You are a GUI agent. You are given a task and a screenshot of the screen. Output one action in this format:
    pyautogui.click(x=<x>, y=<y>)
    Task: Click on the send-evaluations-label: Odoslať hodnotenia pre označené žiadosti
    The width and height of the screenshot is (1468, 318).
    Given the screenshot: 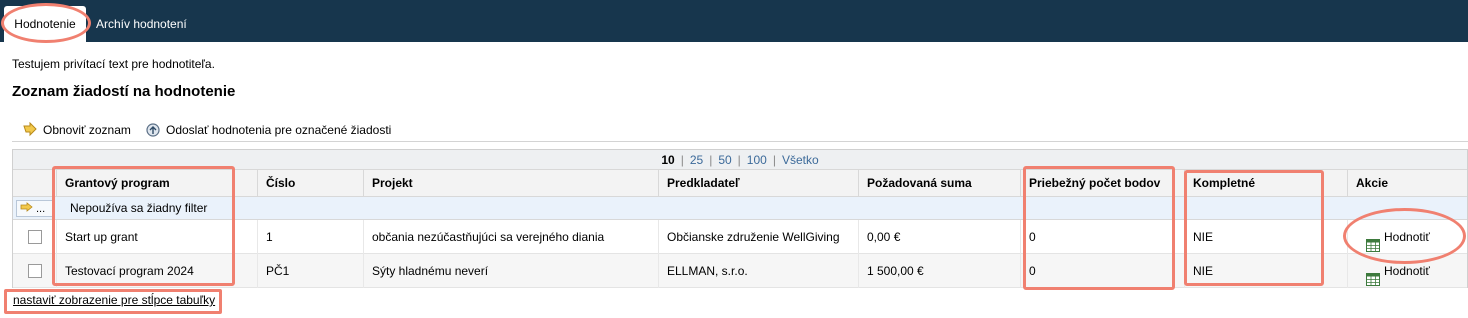 What is the action you would take?
    pyautogui.click(x=279, y=130)
    